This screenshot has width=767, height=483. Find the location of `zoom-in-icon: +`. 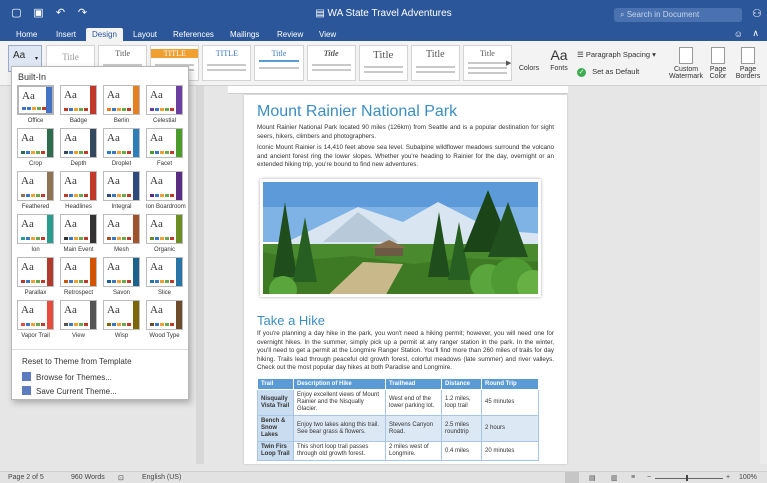

zoom-in-icon: + is located at coordinates (728, 477).